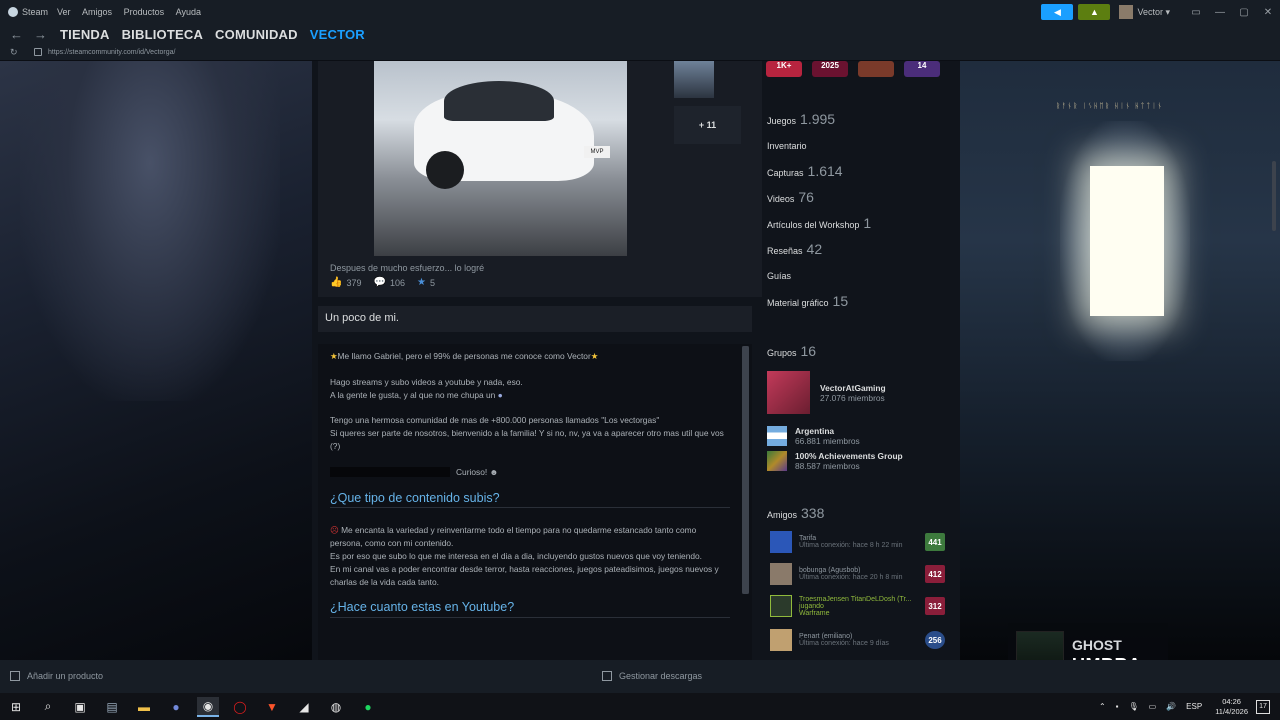 Image resolution: width=1280 pixels, height=720 pixels. I want to click on volume-icon: 🔊, so click(1171, 706).